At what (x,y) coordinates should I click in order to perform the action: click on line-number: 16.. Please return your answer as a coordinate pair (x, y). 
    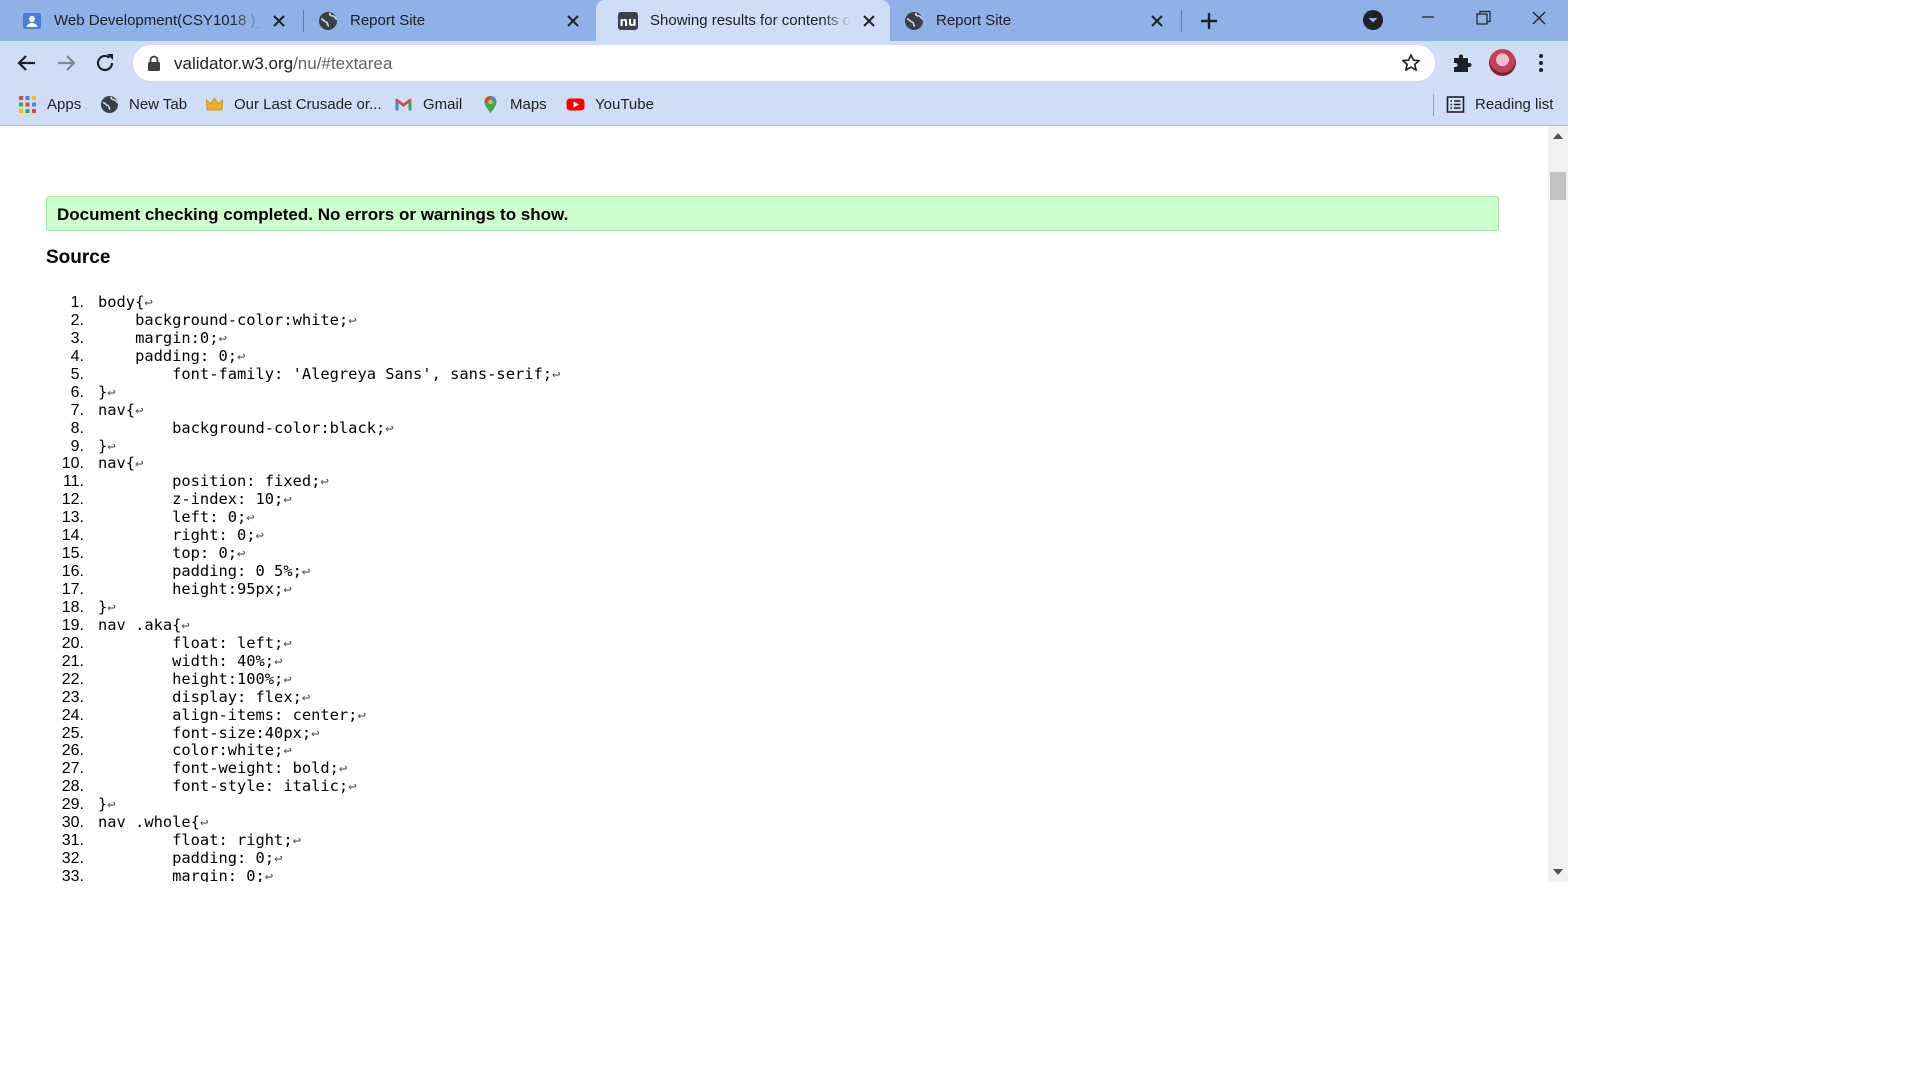
    Looking at the image, I should click on (72, 572).